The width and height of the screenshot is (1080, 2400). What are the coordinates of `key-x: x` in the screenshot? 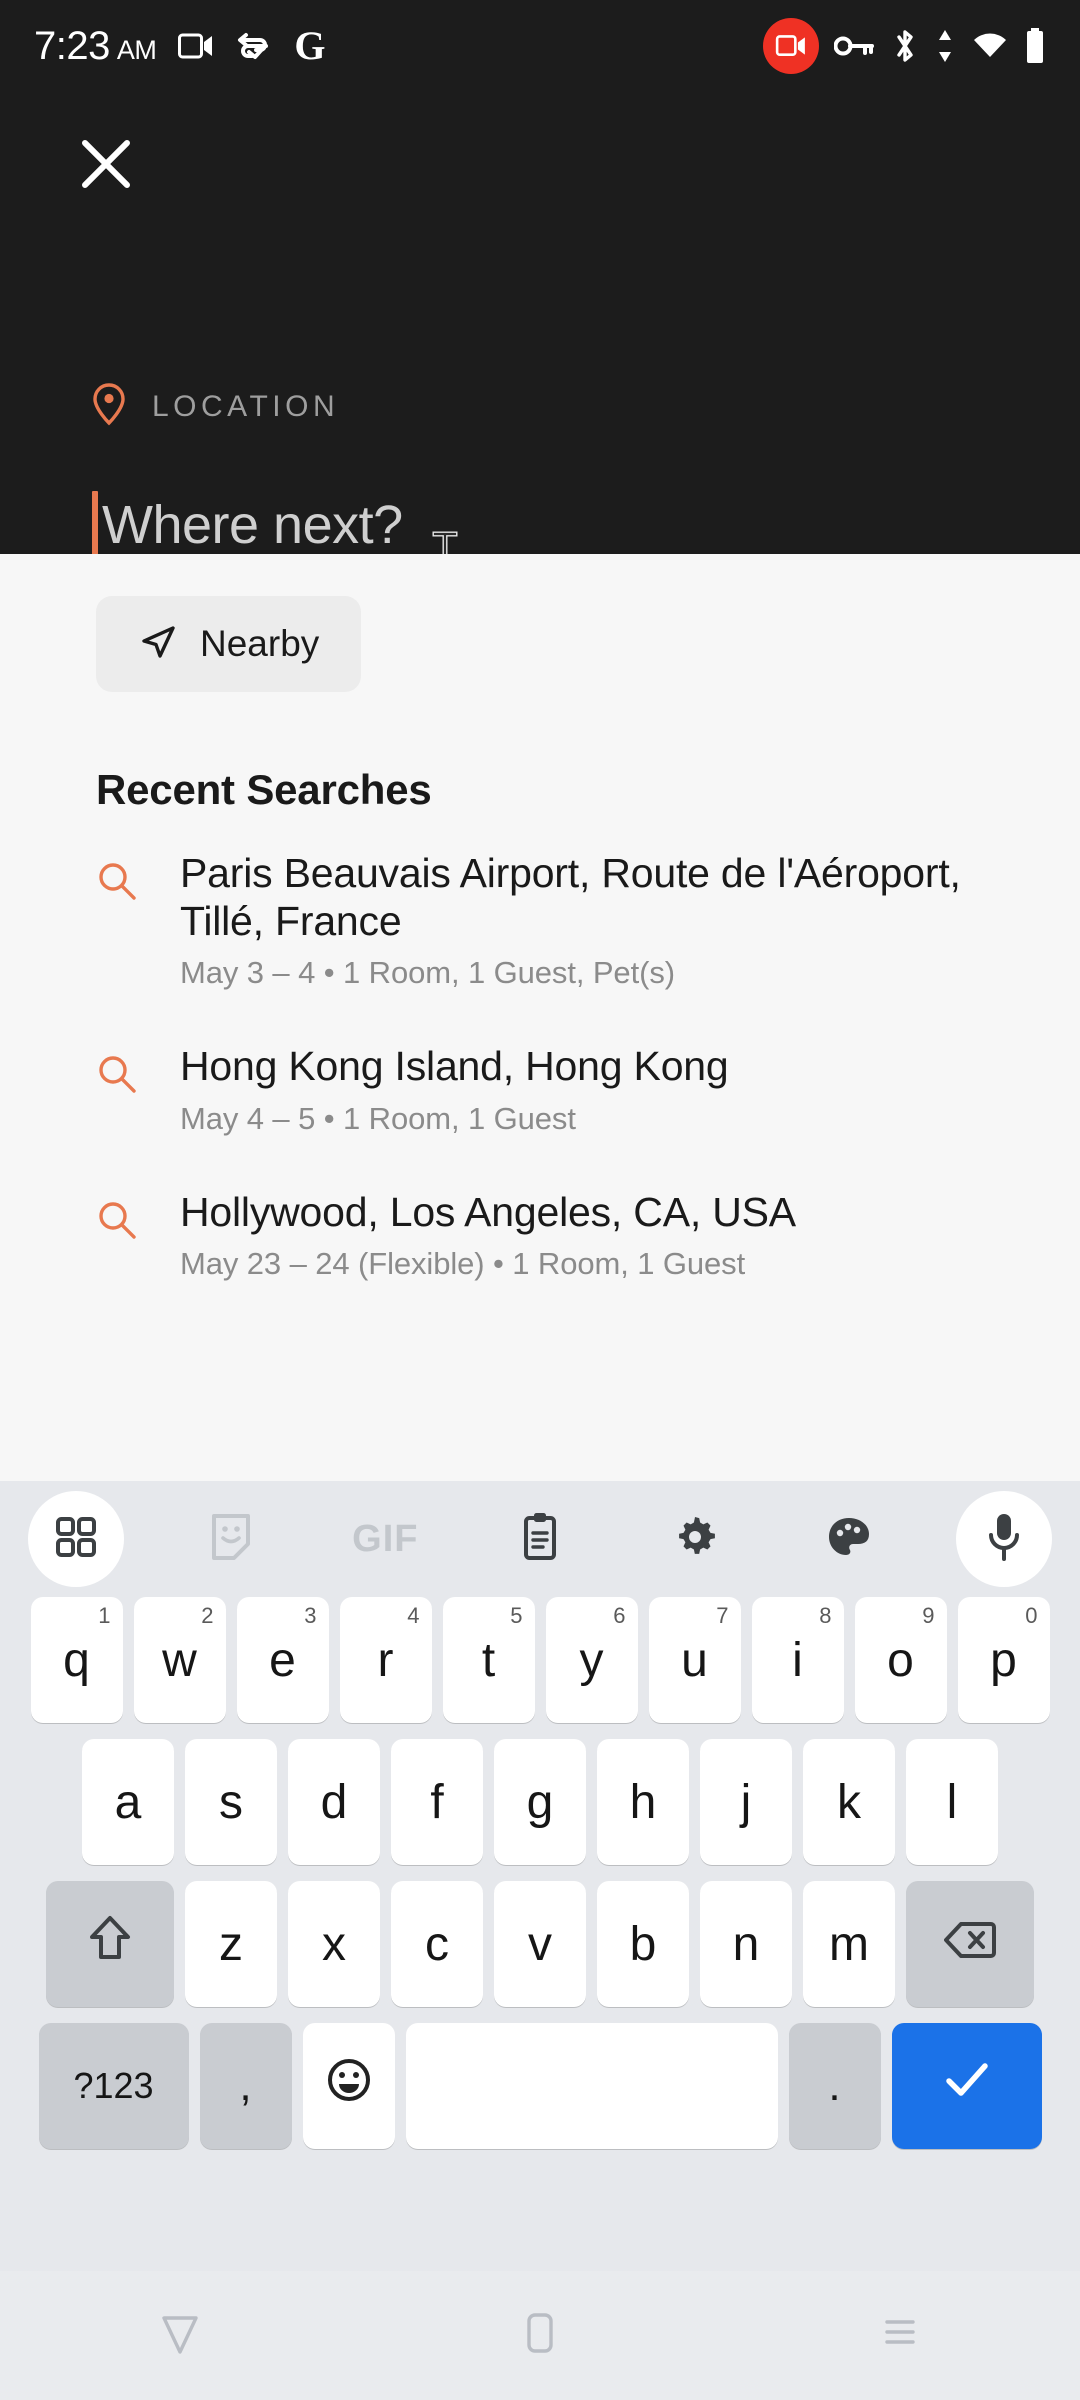 It's located at (334, 1944).